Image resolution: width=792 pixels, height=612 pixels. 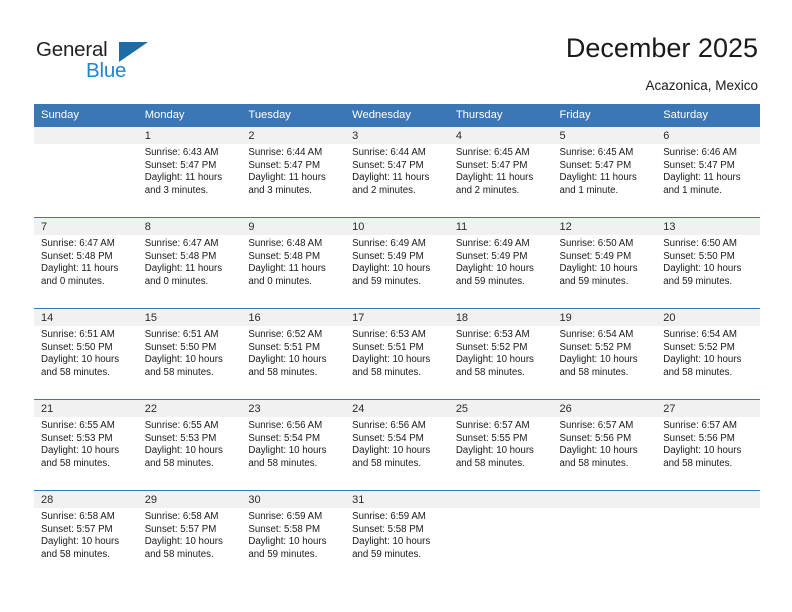 I want to click on day-number: 7, so click(x=86, y=226).